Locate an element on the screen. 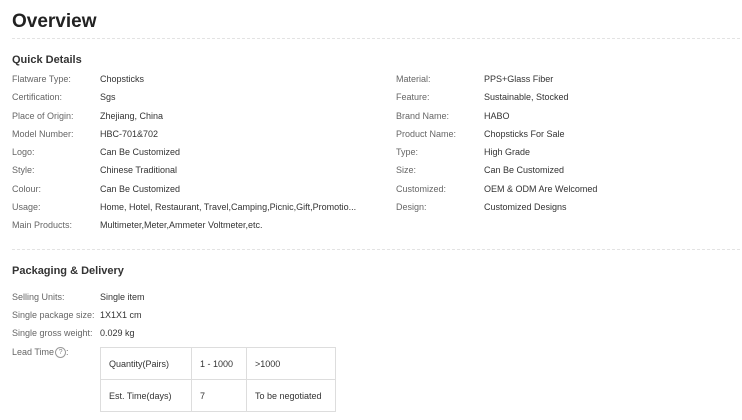 This screenshot has height=420, width=742. detail-label: Brand Name: is located at coordinates (423, 115).